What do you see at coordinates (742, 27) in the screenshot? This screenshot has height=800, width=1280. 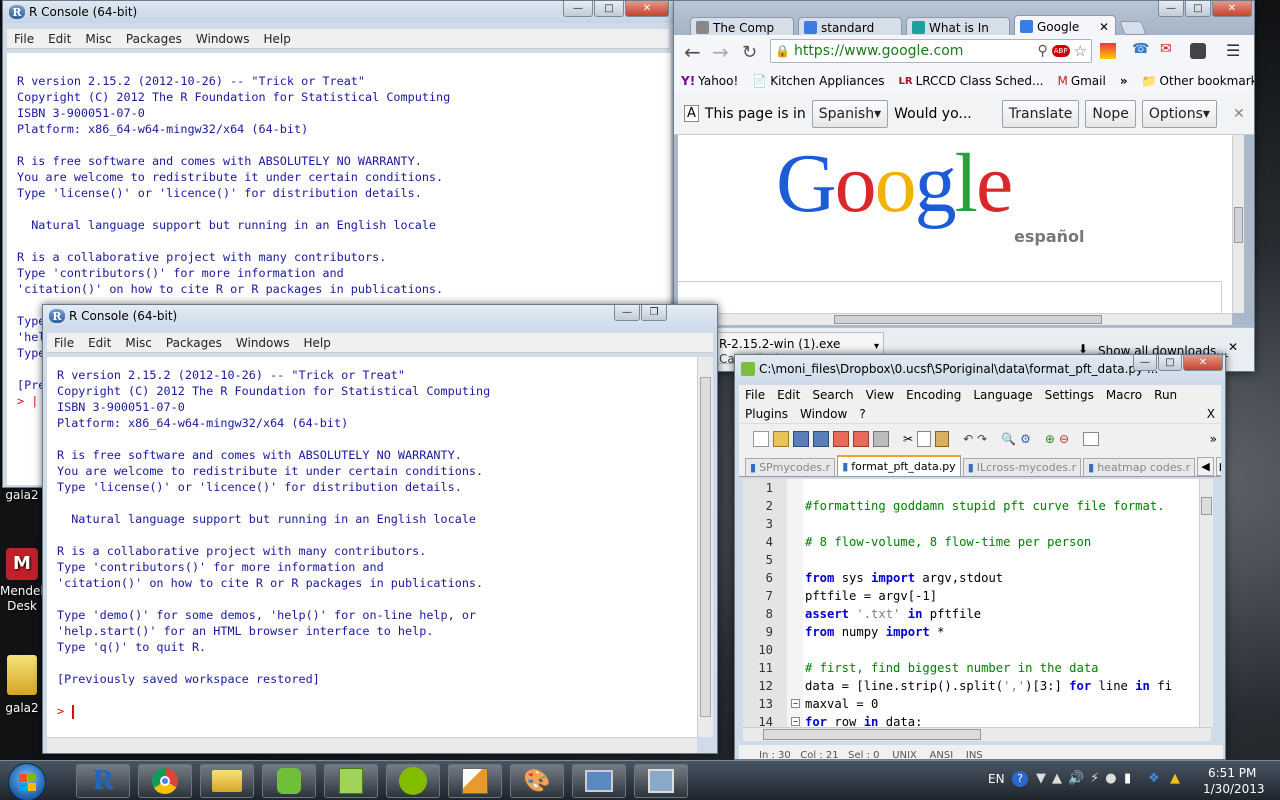 I see `tab-the-comp: The Comp` at bounding box center [742, 27].